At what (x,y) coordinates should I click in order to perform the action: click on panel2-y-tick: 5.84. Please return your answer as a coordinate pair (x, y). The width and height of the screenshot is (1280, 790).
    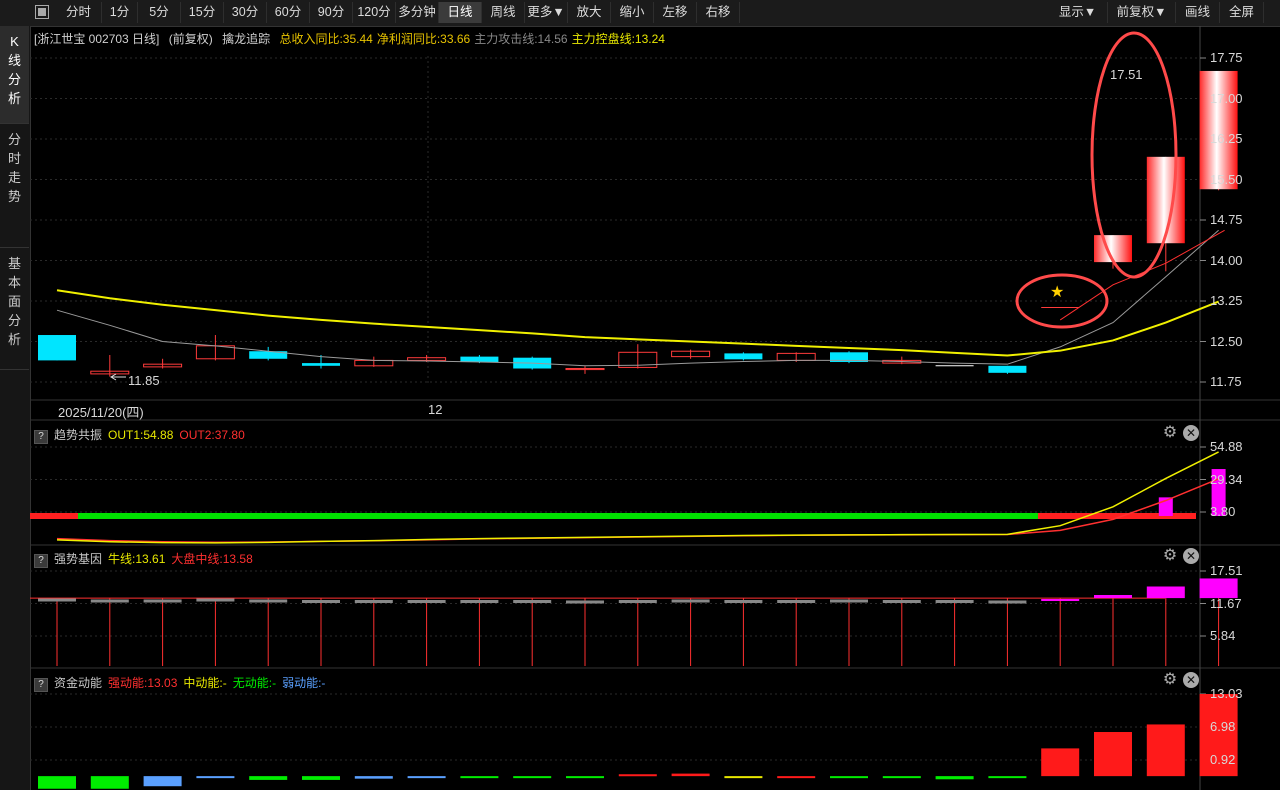
    Looking at the image, I should click on (1223, 635).